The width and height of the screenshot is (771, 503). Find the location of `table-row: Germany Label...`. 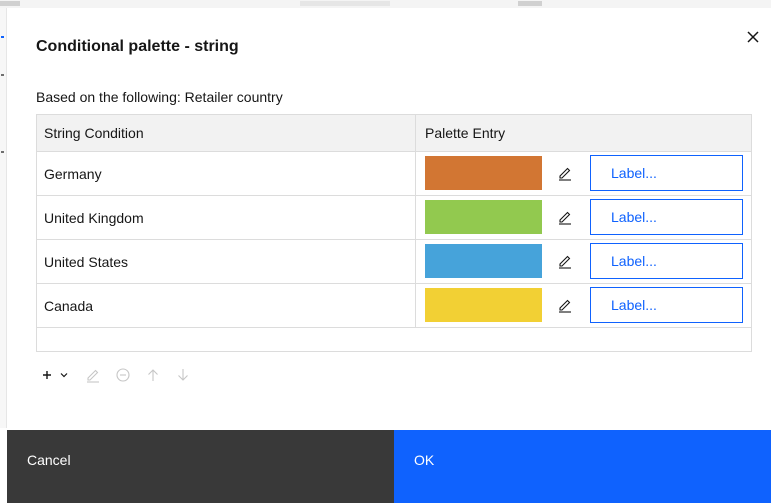

table-row: Germany Label... is located at coordinates (394, 174).